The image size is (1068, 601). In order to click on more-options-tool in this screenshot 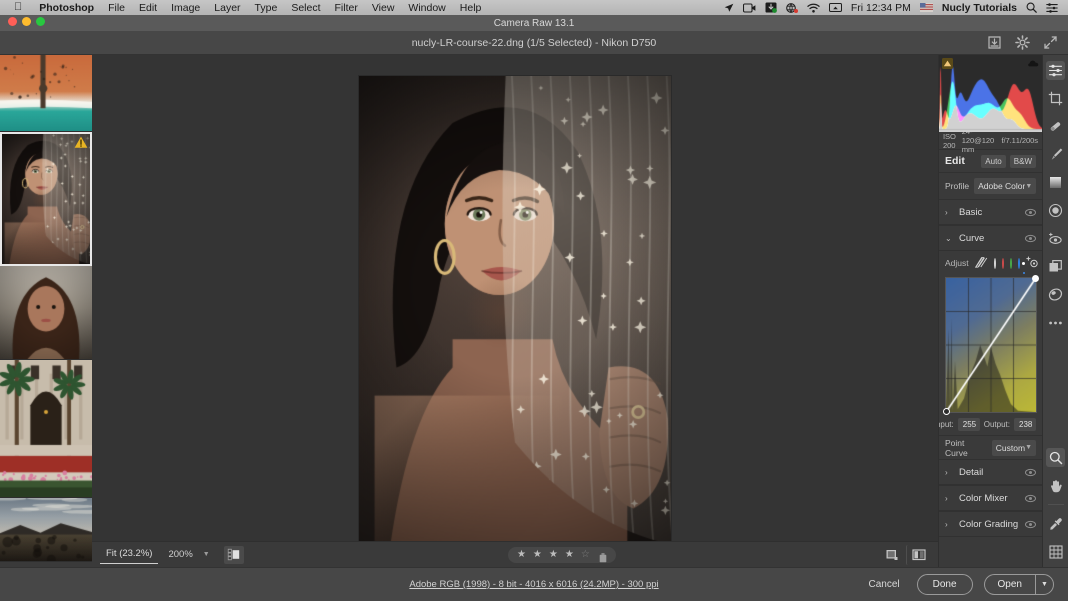, I will do `click(1055, 322)`.